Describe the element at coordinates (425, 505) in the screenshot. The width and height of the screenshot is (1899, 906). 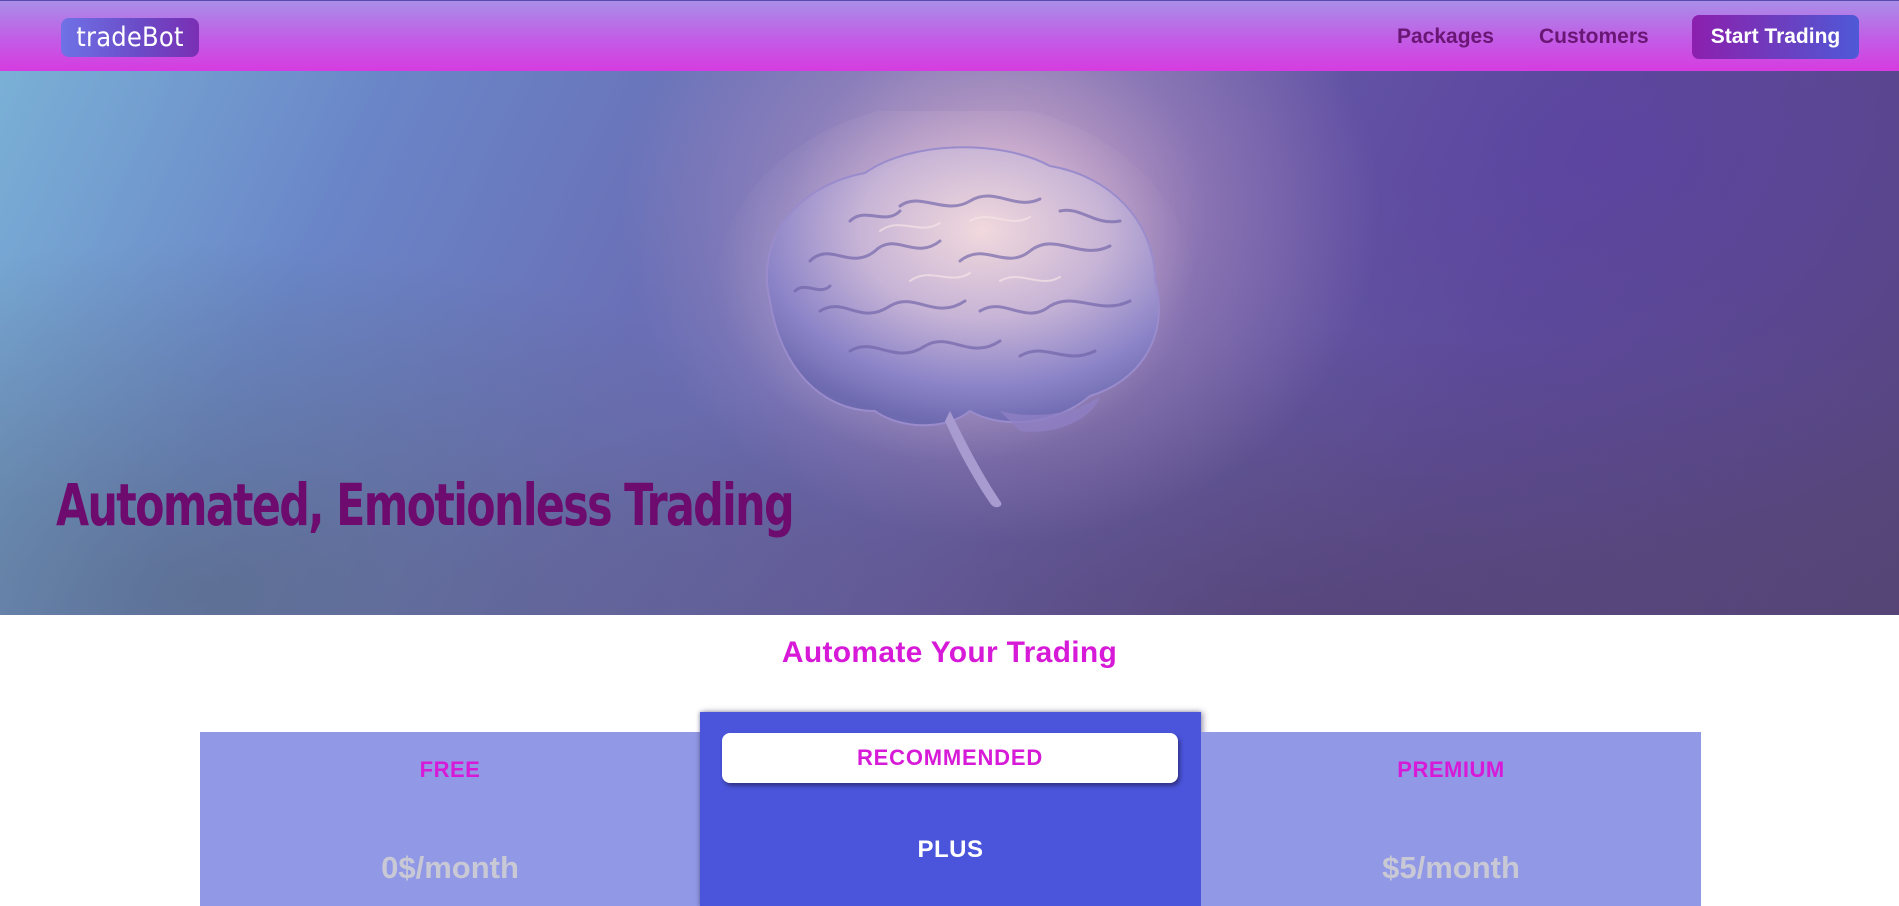
I see `hero-headline: Automated, Emotionless Trading` at that location.